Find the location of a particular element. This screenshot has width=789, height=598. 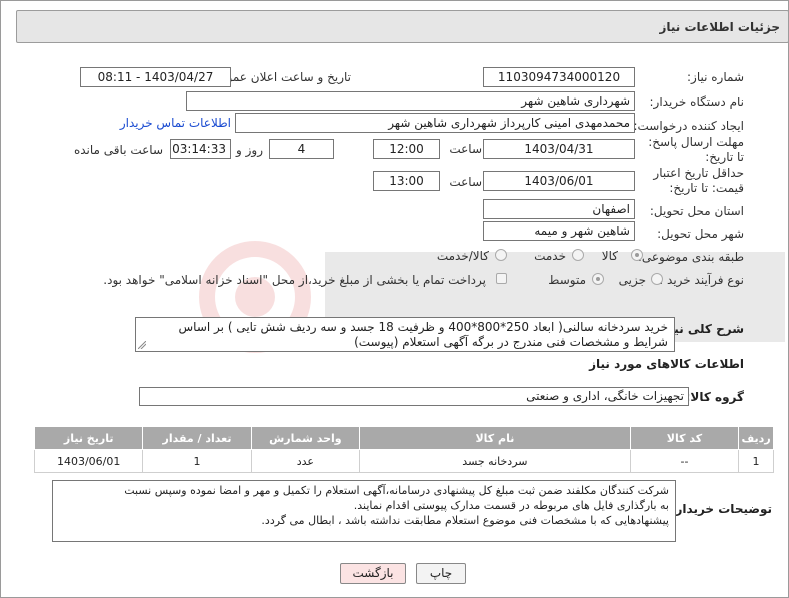

category-option-goods-service: کالا/خدمت is located at coordinates (462, 256).